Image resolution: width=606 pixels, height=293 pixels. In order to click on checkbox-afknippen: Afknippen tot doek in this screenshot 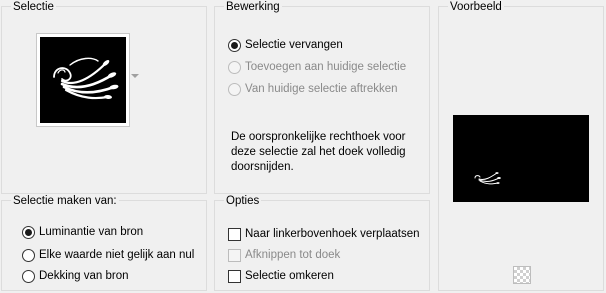, I will do `click(284, 255)`.